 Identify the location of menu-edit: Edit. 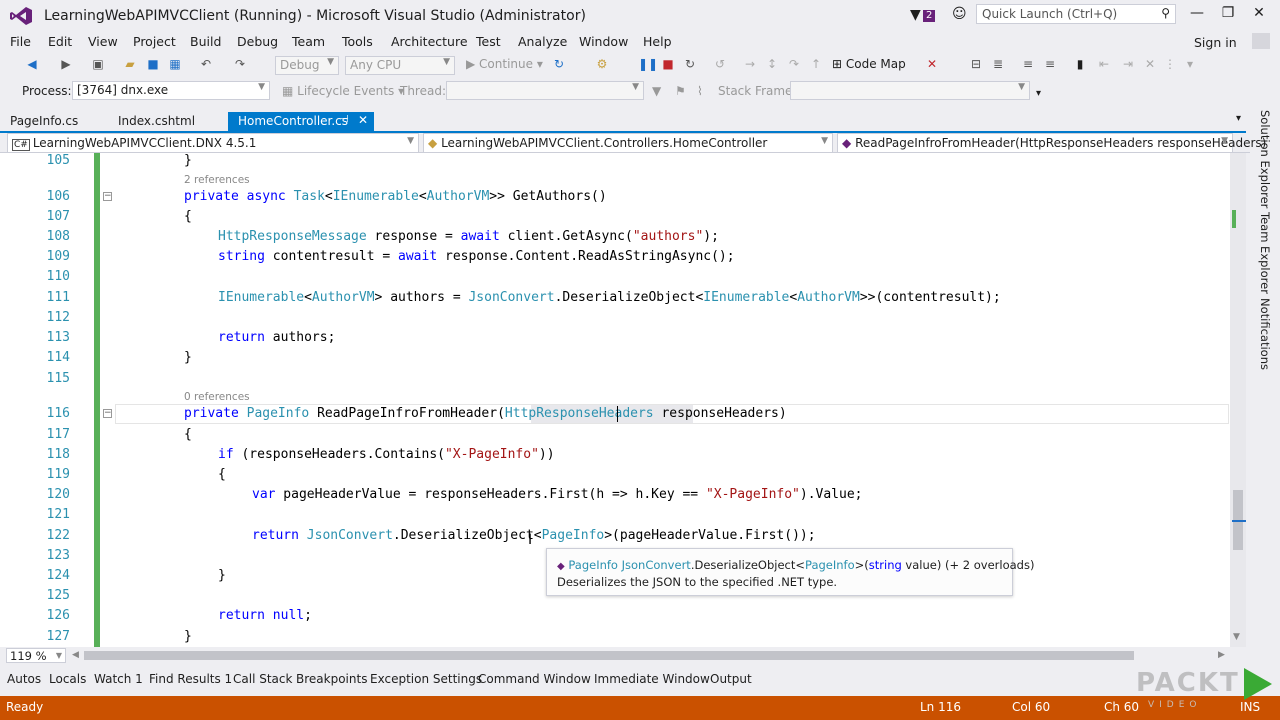
(60, 41).